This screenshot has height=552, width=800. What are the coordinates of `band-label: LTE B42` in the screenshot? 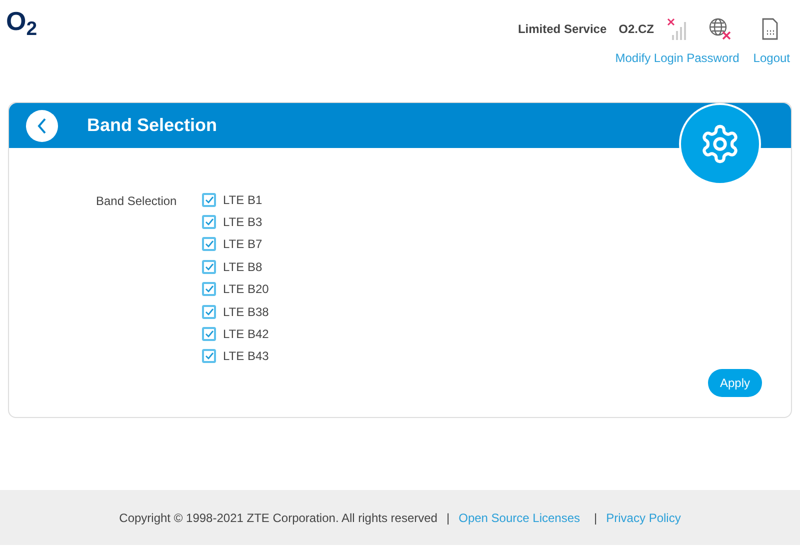 It's located at (246, 335).